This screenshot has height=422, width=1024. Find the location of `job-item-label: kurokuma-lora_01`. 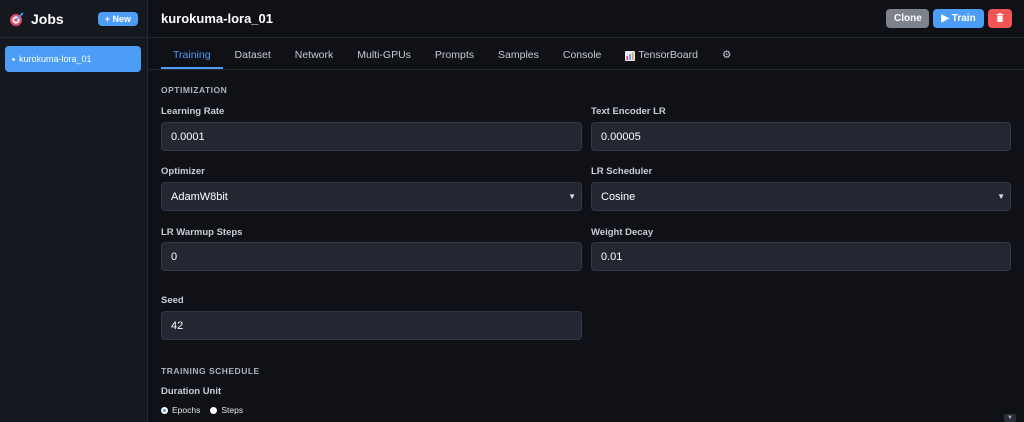

job-item-label: kurokuma-lora_01 is located at coordinates (55, 59).